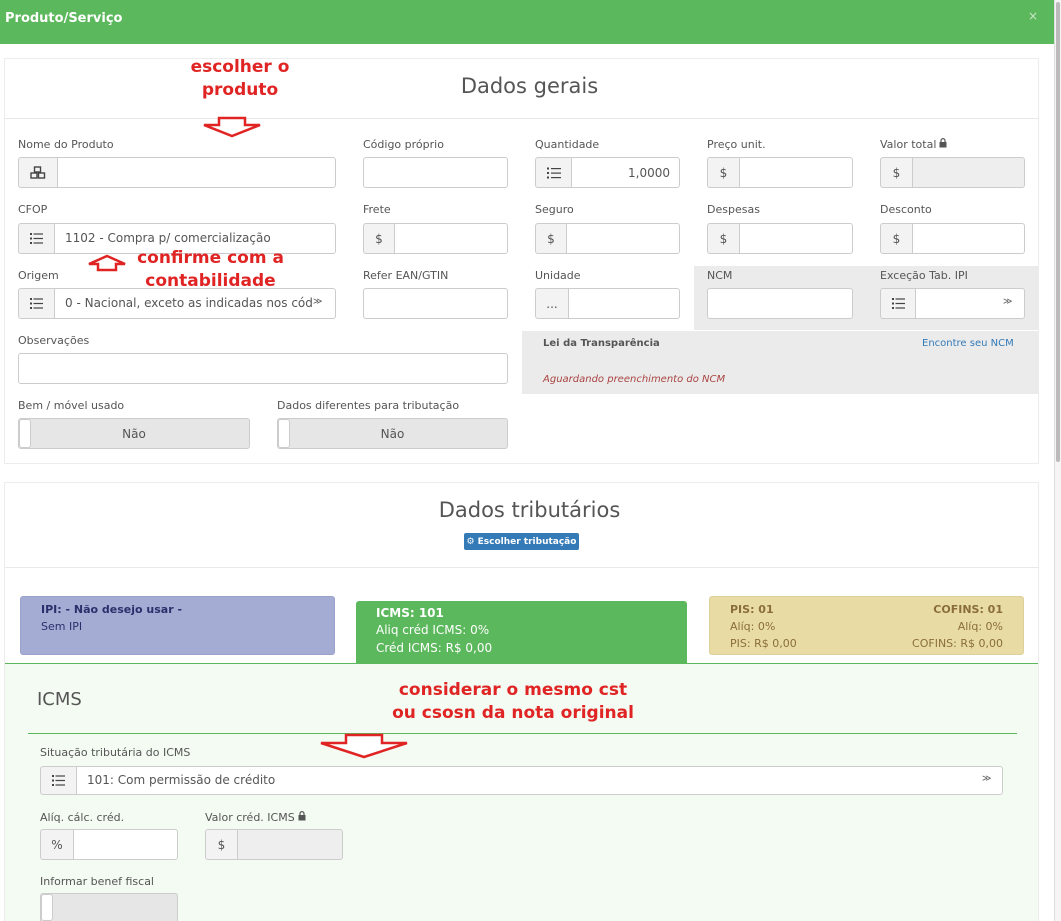 This screenshot has height=921, width=1061. I want to click on close-button: ×, so click(1033, 16).